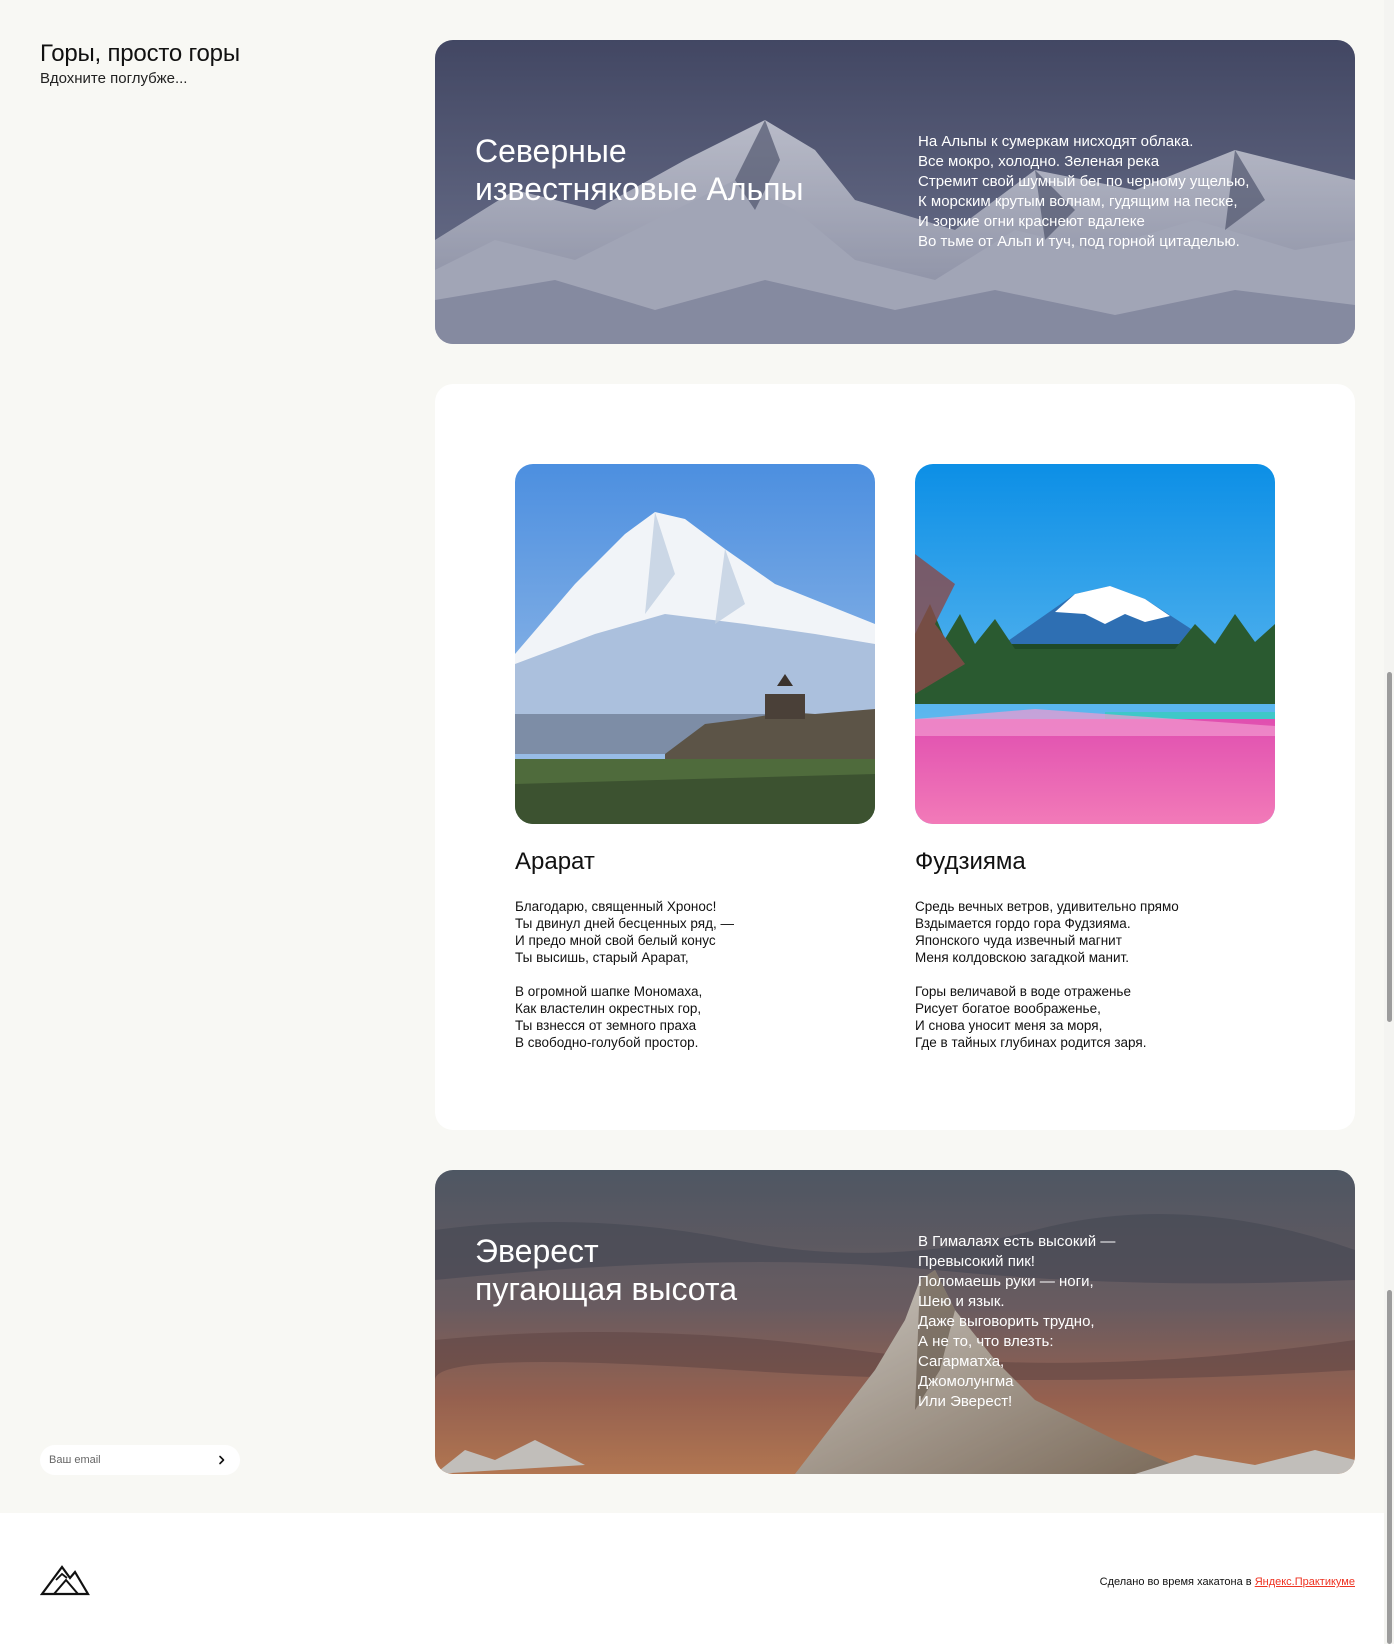 Image resolution: width=1394 pixels, height=1644 pixels. I want to click on poem-line: Ты двинул дней бесценных ряд, —, so click(624, 923).